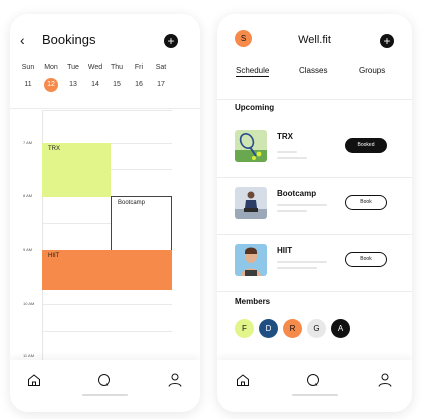 The height and width of the screenshot is (419, 422). What do you see at coordinates (28, 195) in the screenshot?
I see `time-label: 8 AM` at bounding box center [28, 195].